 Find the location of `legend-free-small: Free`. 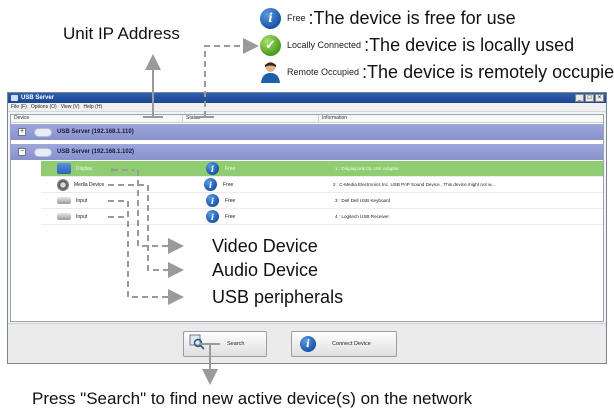

legend-free-small: Free is located at coordinates (296, 18).